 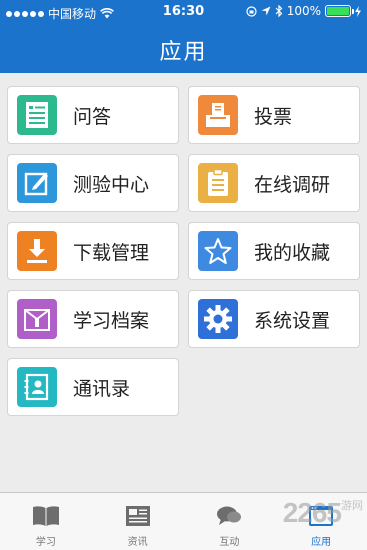 I want to click on tile-my-favorites: 我的收藏, so click(x=274, y=251).